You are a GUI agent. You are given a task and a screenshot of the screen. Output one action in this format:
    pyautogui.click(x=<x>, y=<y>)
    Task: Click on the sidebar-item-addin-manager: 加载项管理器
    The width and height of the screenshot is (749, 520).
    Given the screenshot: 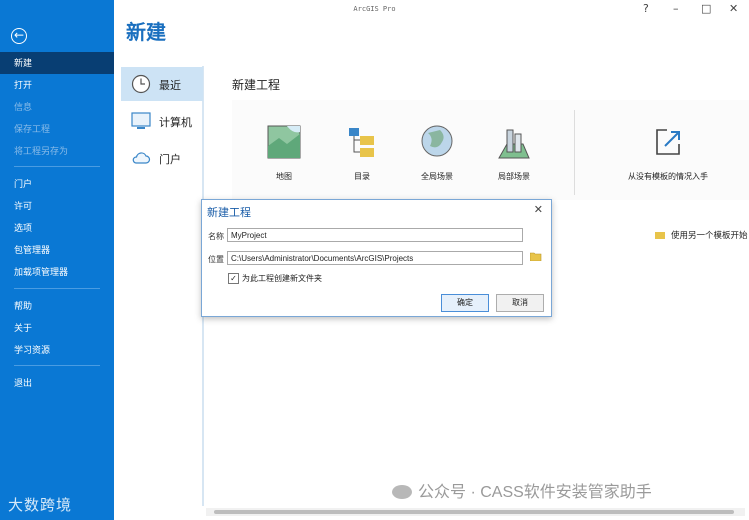 What is the action you would take?
    pyautogui.click(x=57, y=272)
    